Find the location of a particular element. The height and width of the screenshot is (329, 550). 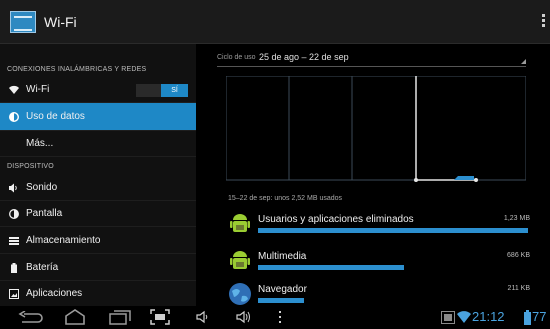

battery-status-icon is located at coordinates (527, 317).